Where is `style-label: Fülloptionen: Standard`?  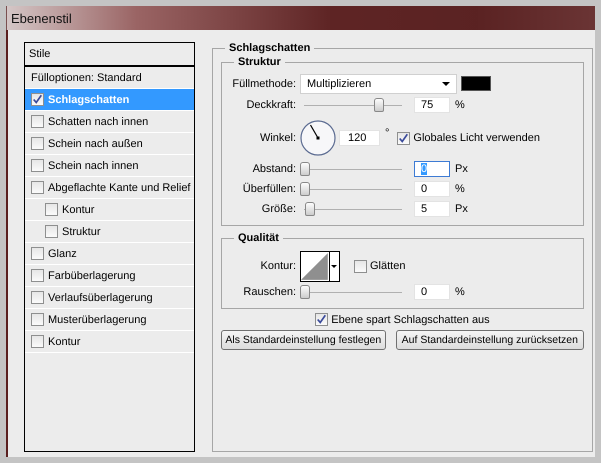
style-label: Fülloptionen: Standard is located at coordinates (86, 78).